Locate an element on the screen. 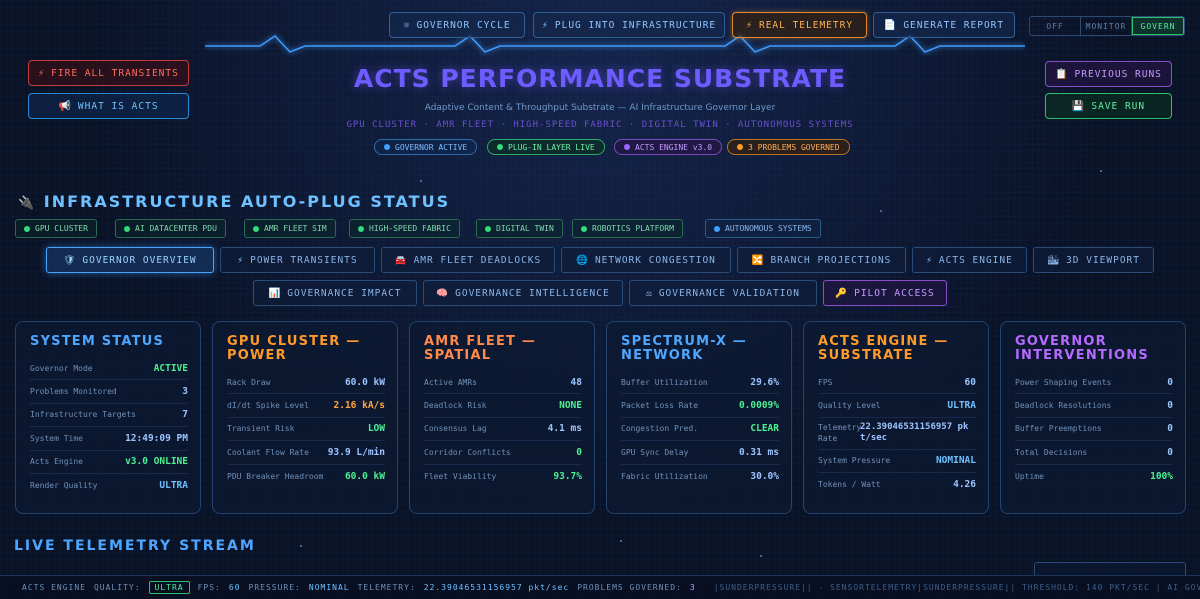 The width and height of the screenshot is (1200, 599). tab-governance-validation: ⚖ GOVERNANCE VALIDATION is located at coordinates (723, 293).